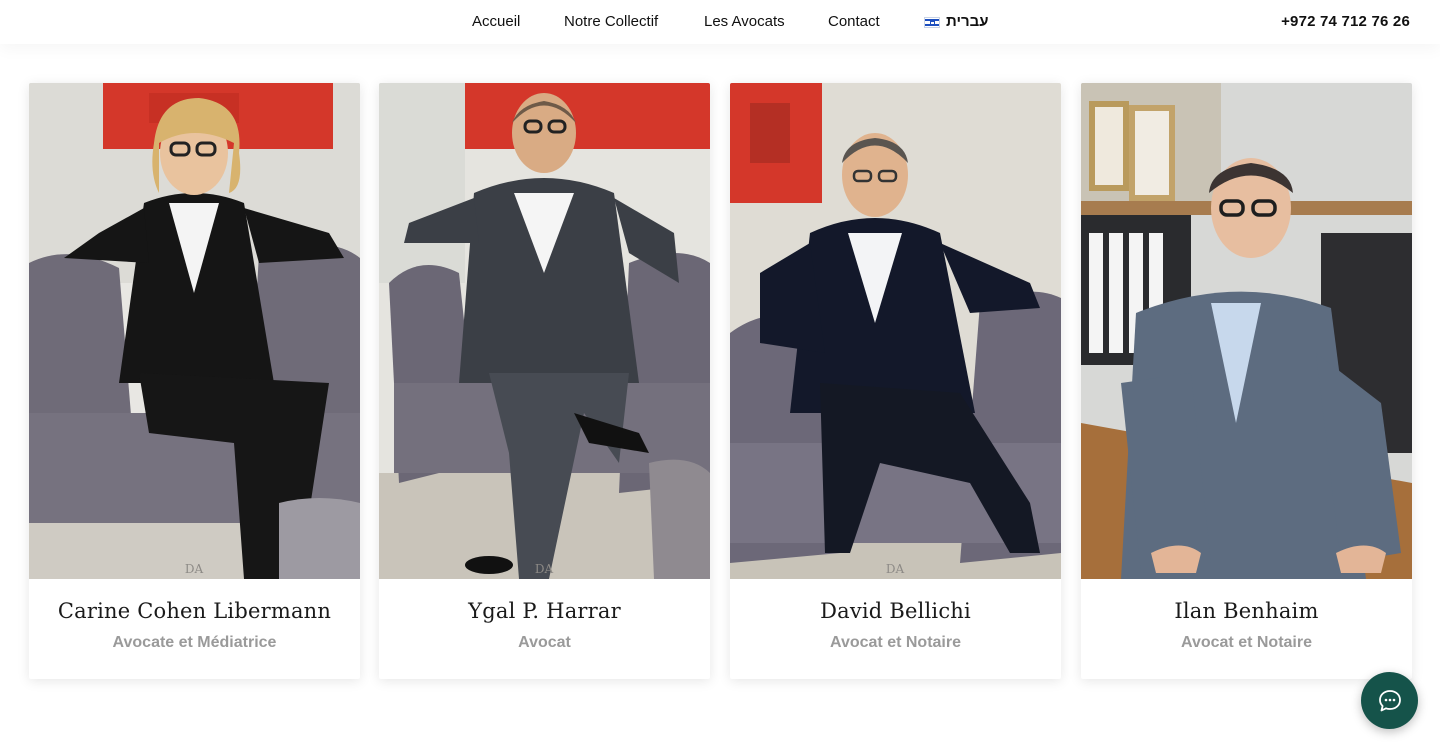  I want to click on lawyer-info: Ilan Benhaim Avocat et Notaire, so click(1246, 629).